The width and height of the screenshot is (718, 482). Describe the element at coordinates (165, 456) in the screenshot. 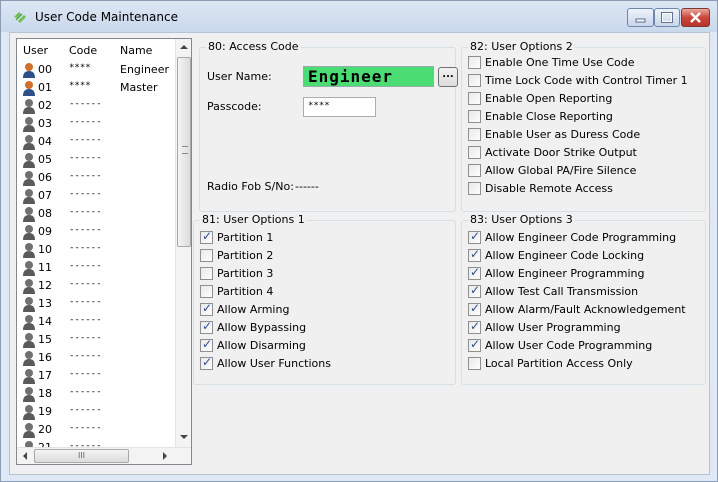

I see `scroll-right-arrow-icon` at that location.